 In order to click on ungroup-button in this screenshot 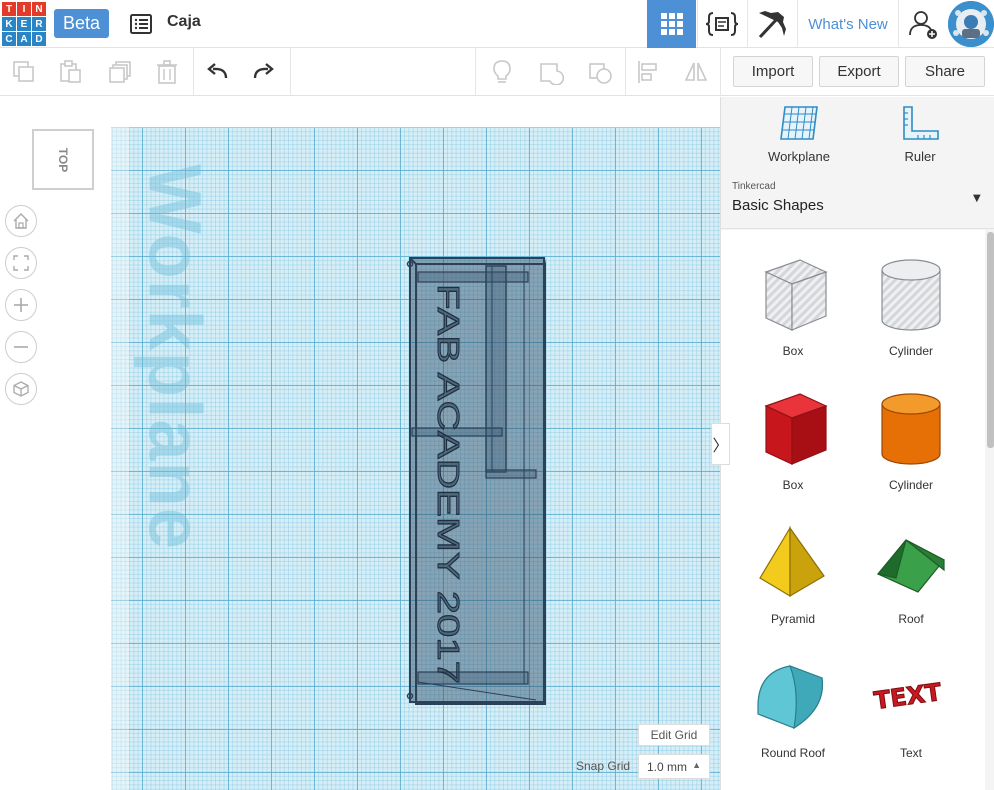, I will do `click(600, 72)`.